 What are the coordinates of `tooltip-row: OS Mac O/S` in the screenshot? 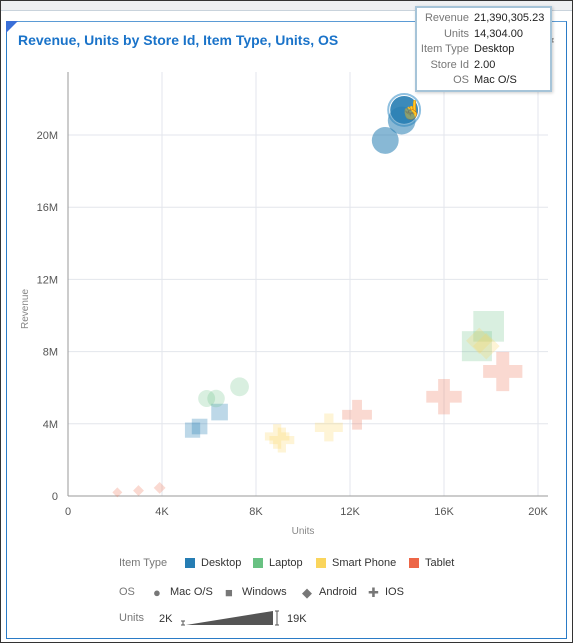 It's located at (483, 81).